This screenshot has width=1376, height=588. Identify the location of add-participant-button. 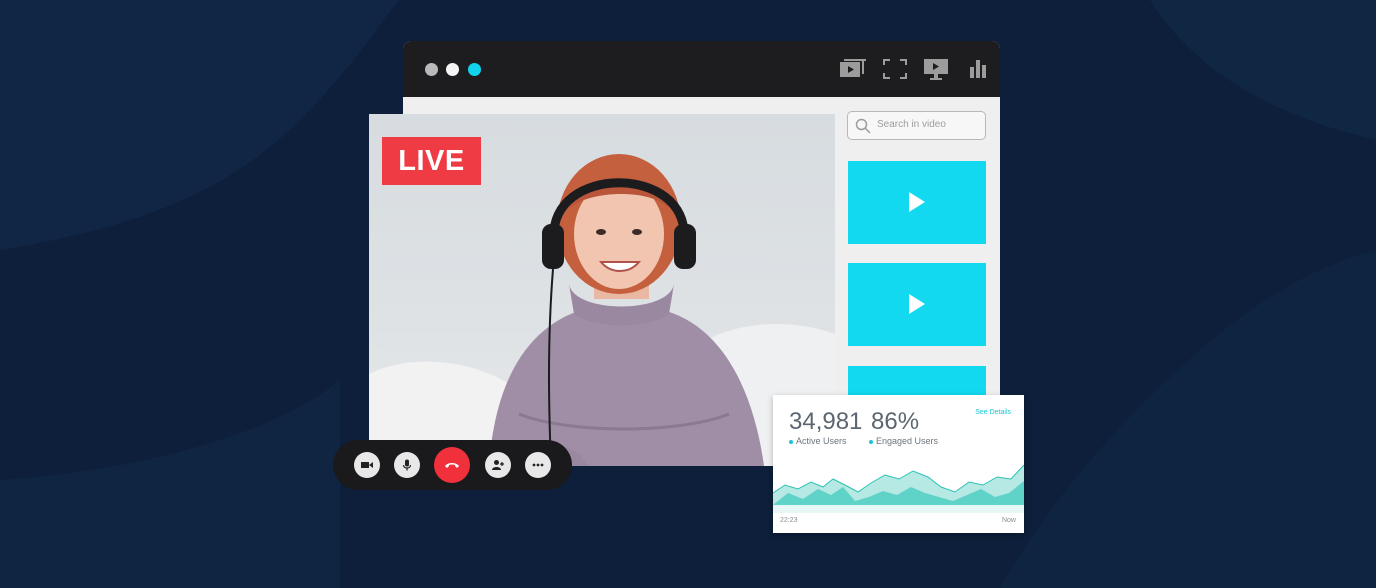
(498, 465).